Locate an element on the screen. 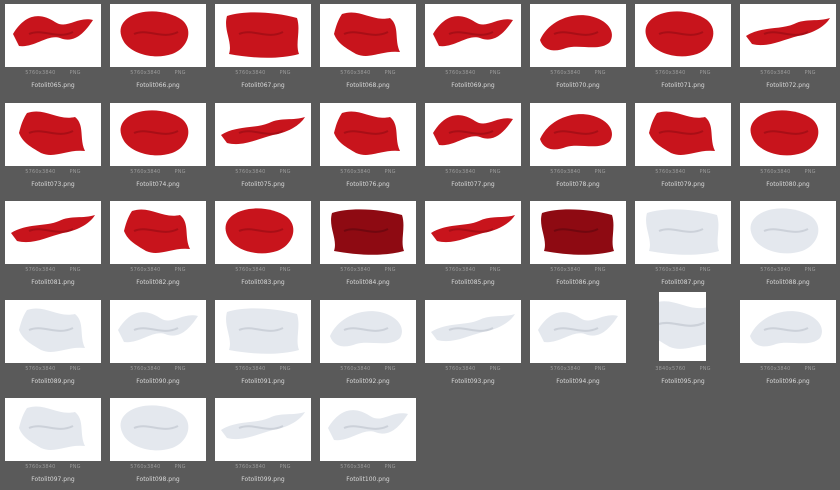  file-item: 5760x3840 PNG Fotolit078.png is located at coordinates (578, 147).